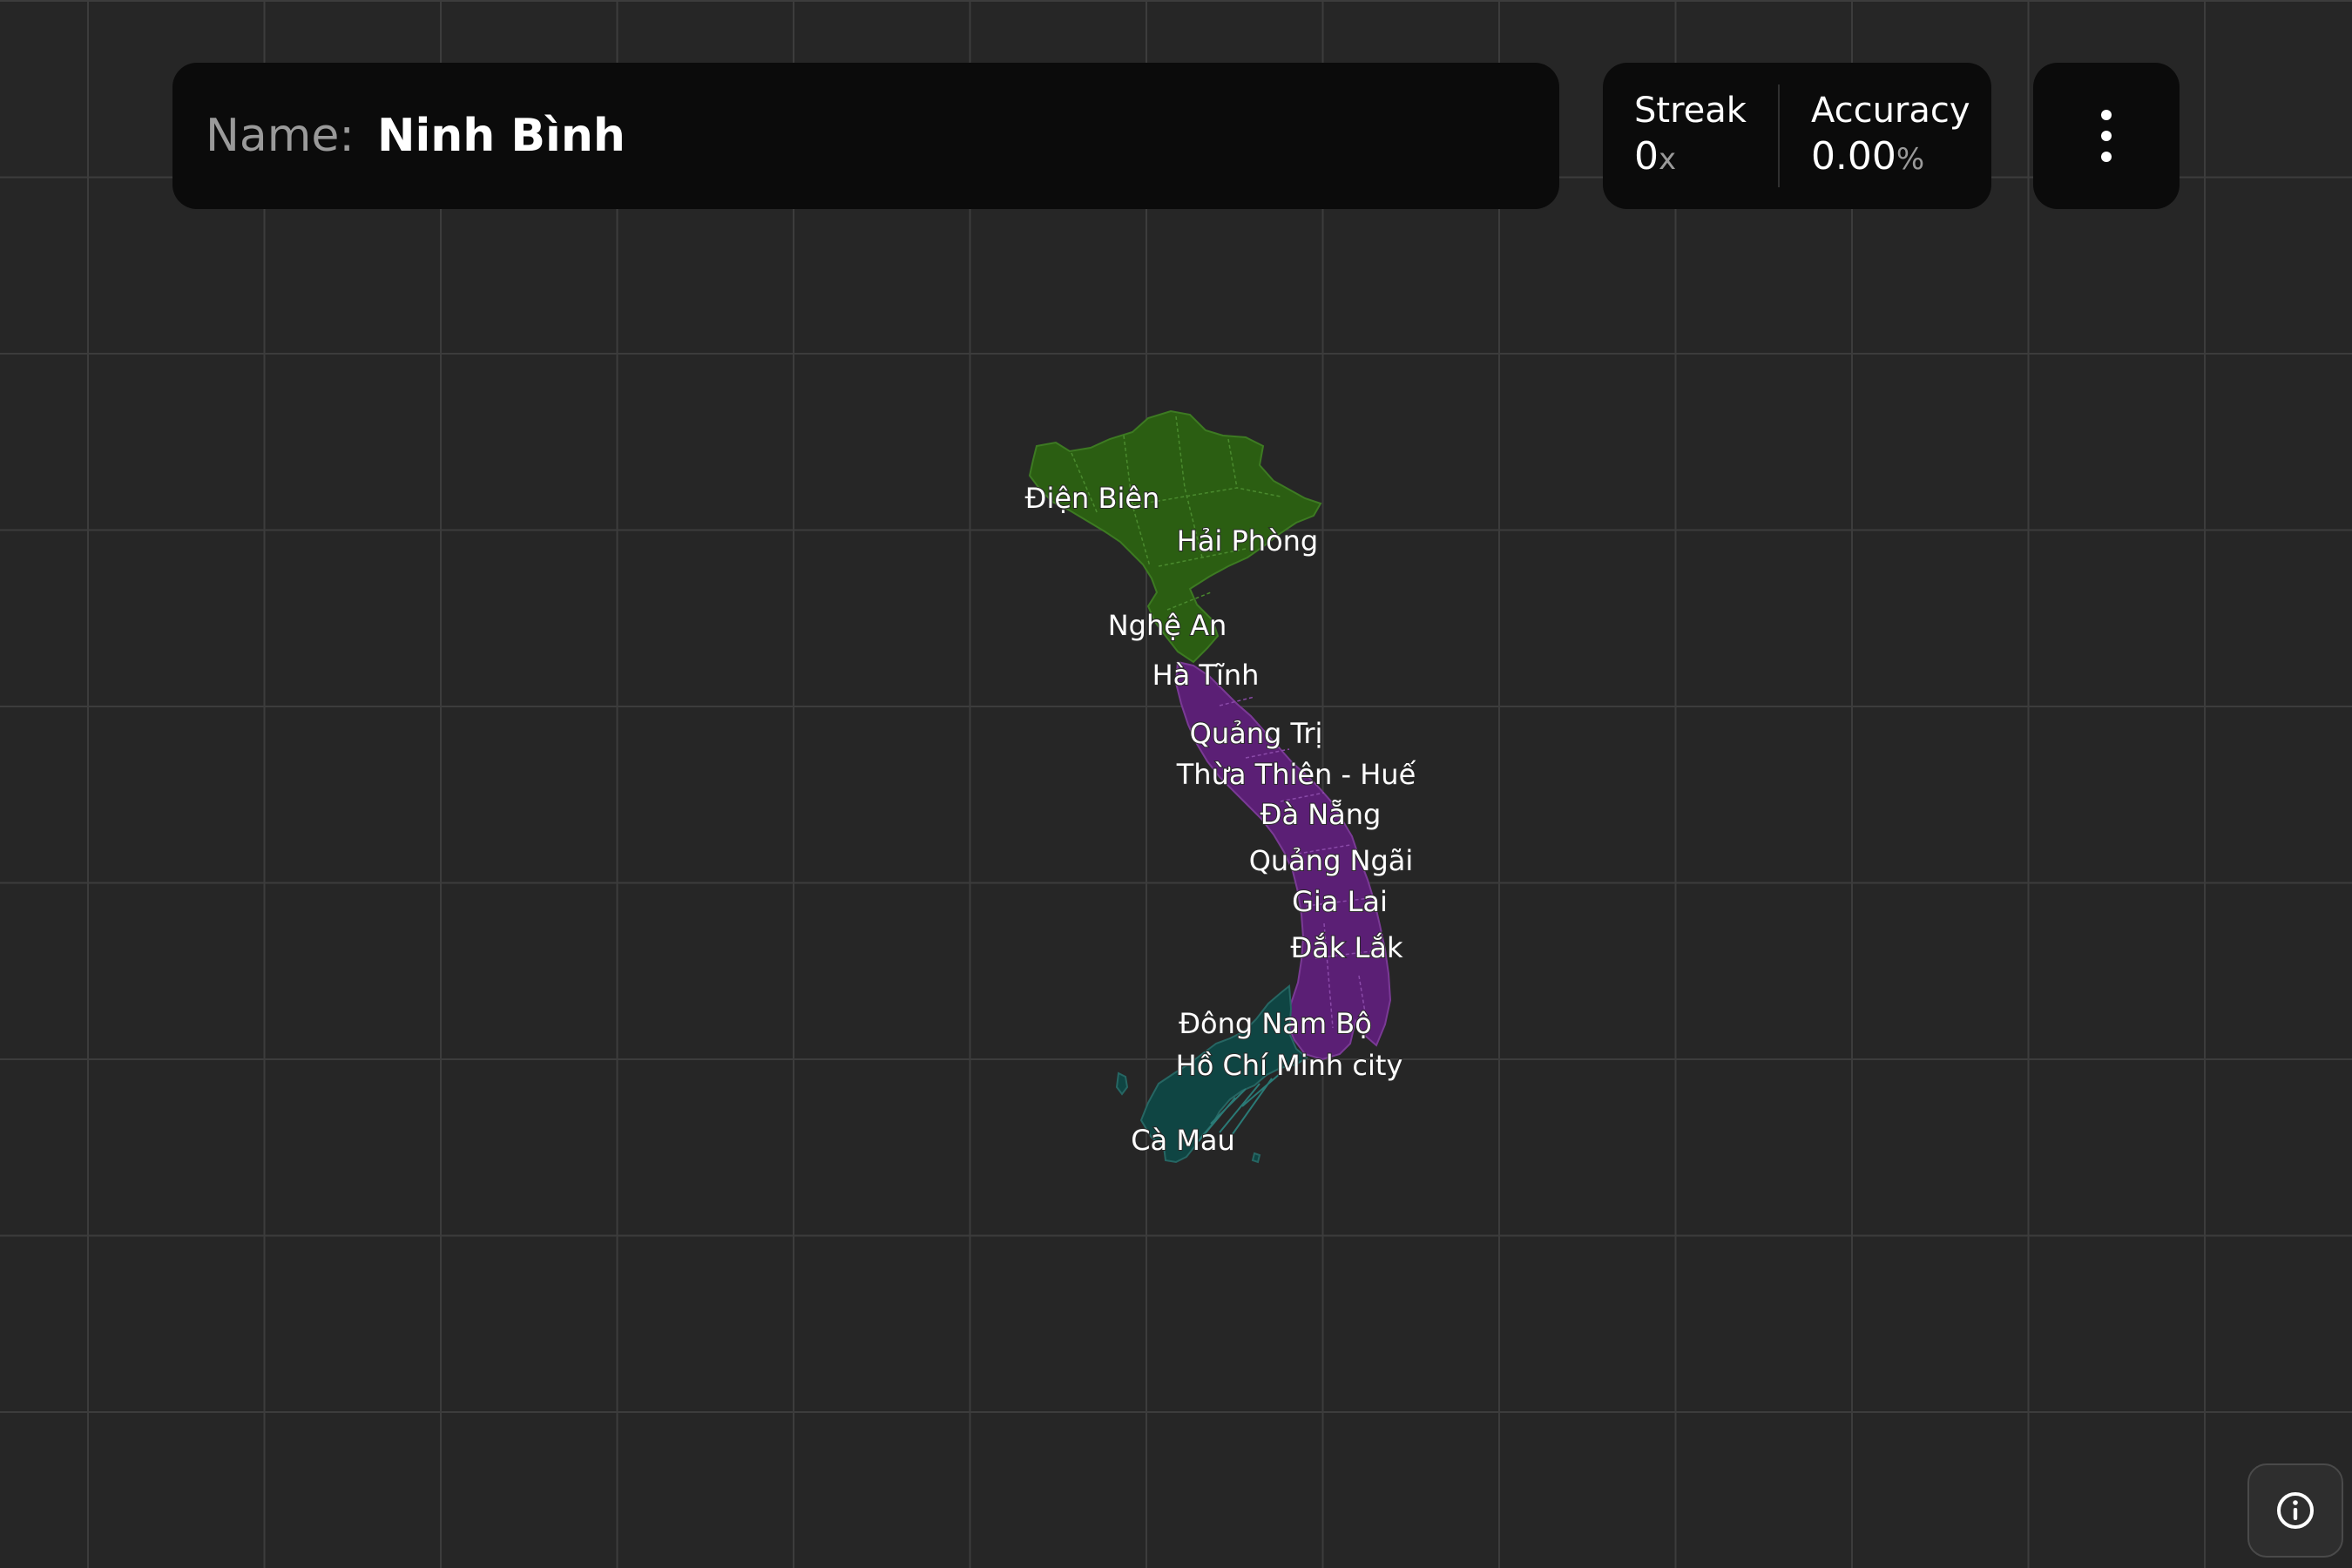 The width and height of the screenshot is (2352, 1568). I want to click on label-ca-mau: Cà Mau, so click(1183, 1140).